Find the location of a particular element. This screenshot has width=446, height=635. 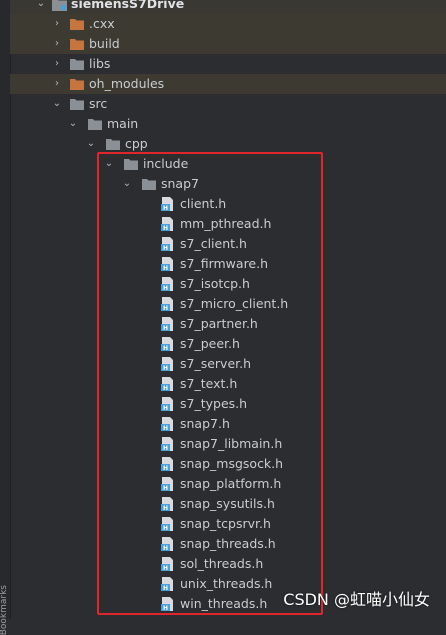

tree-row-file: H s7_types.h is located at coordinates (228, 404).